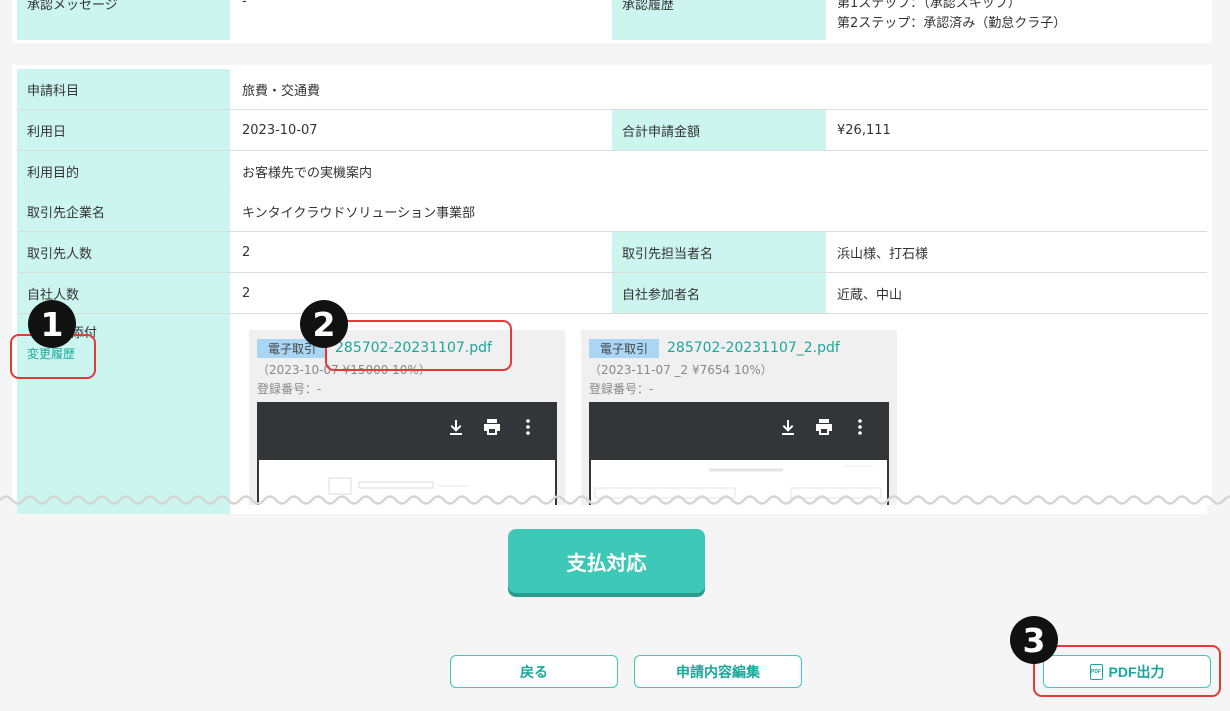 This screenshot has height=711, width=1230. Describe the element at coordinates (681, 370) in the screenshot. I see `file-meta-2: （2023-11-07 _2 ¥7654 10%）` at that location.